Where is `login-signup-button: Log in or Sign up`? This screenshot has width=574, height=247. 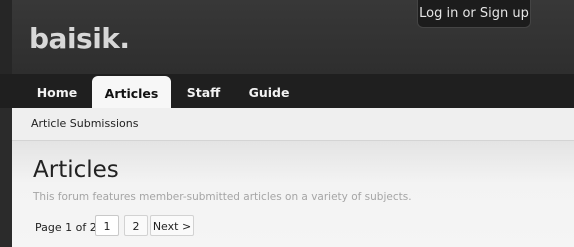
login-signup-button: Log in or Sign up is located at coordinates (474, 14).